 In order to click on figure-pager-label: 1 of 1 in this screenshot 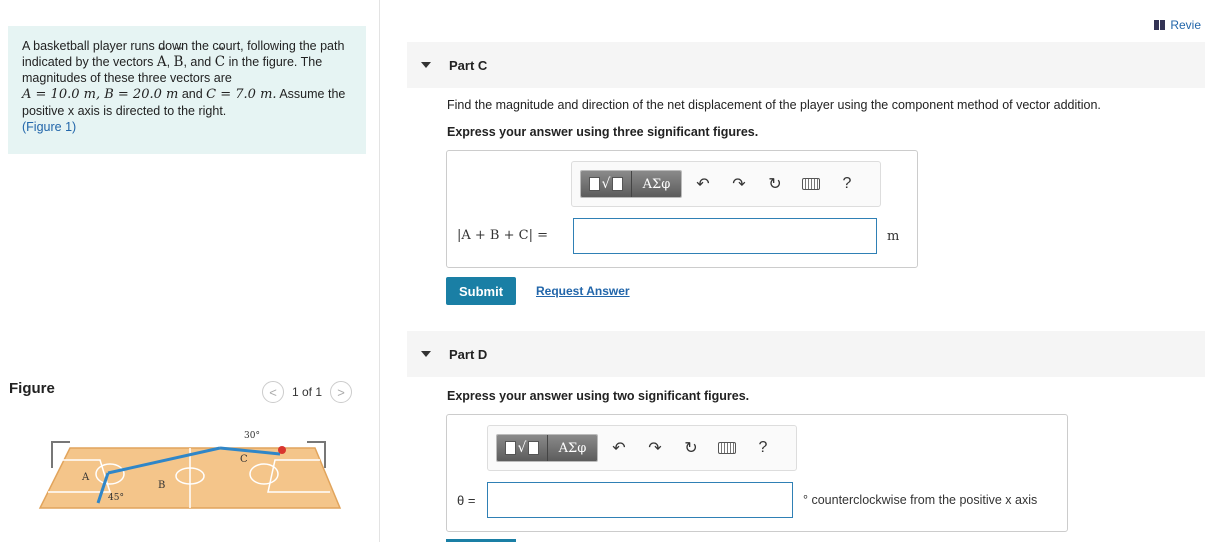, I will do `click(307, 392)`.